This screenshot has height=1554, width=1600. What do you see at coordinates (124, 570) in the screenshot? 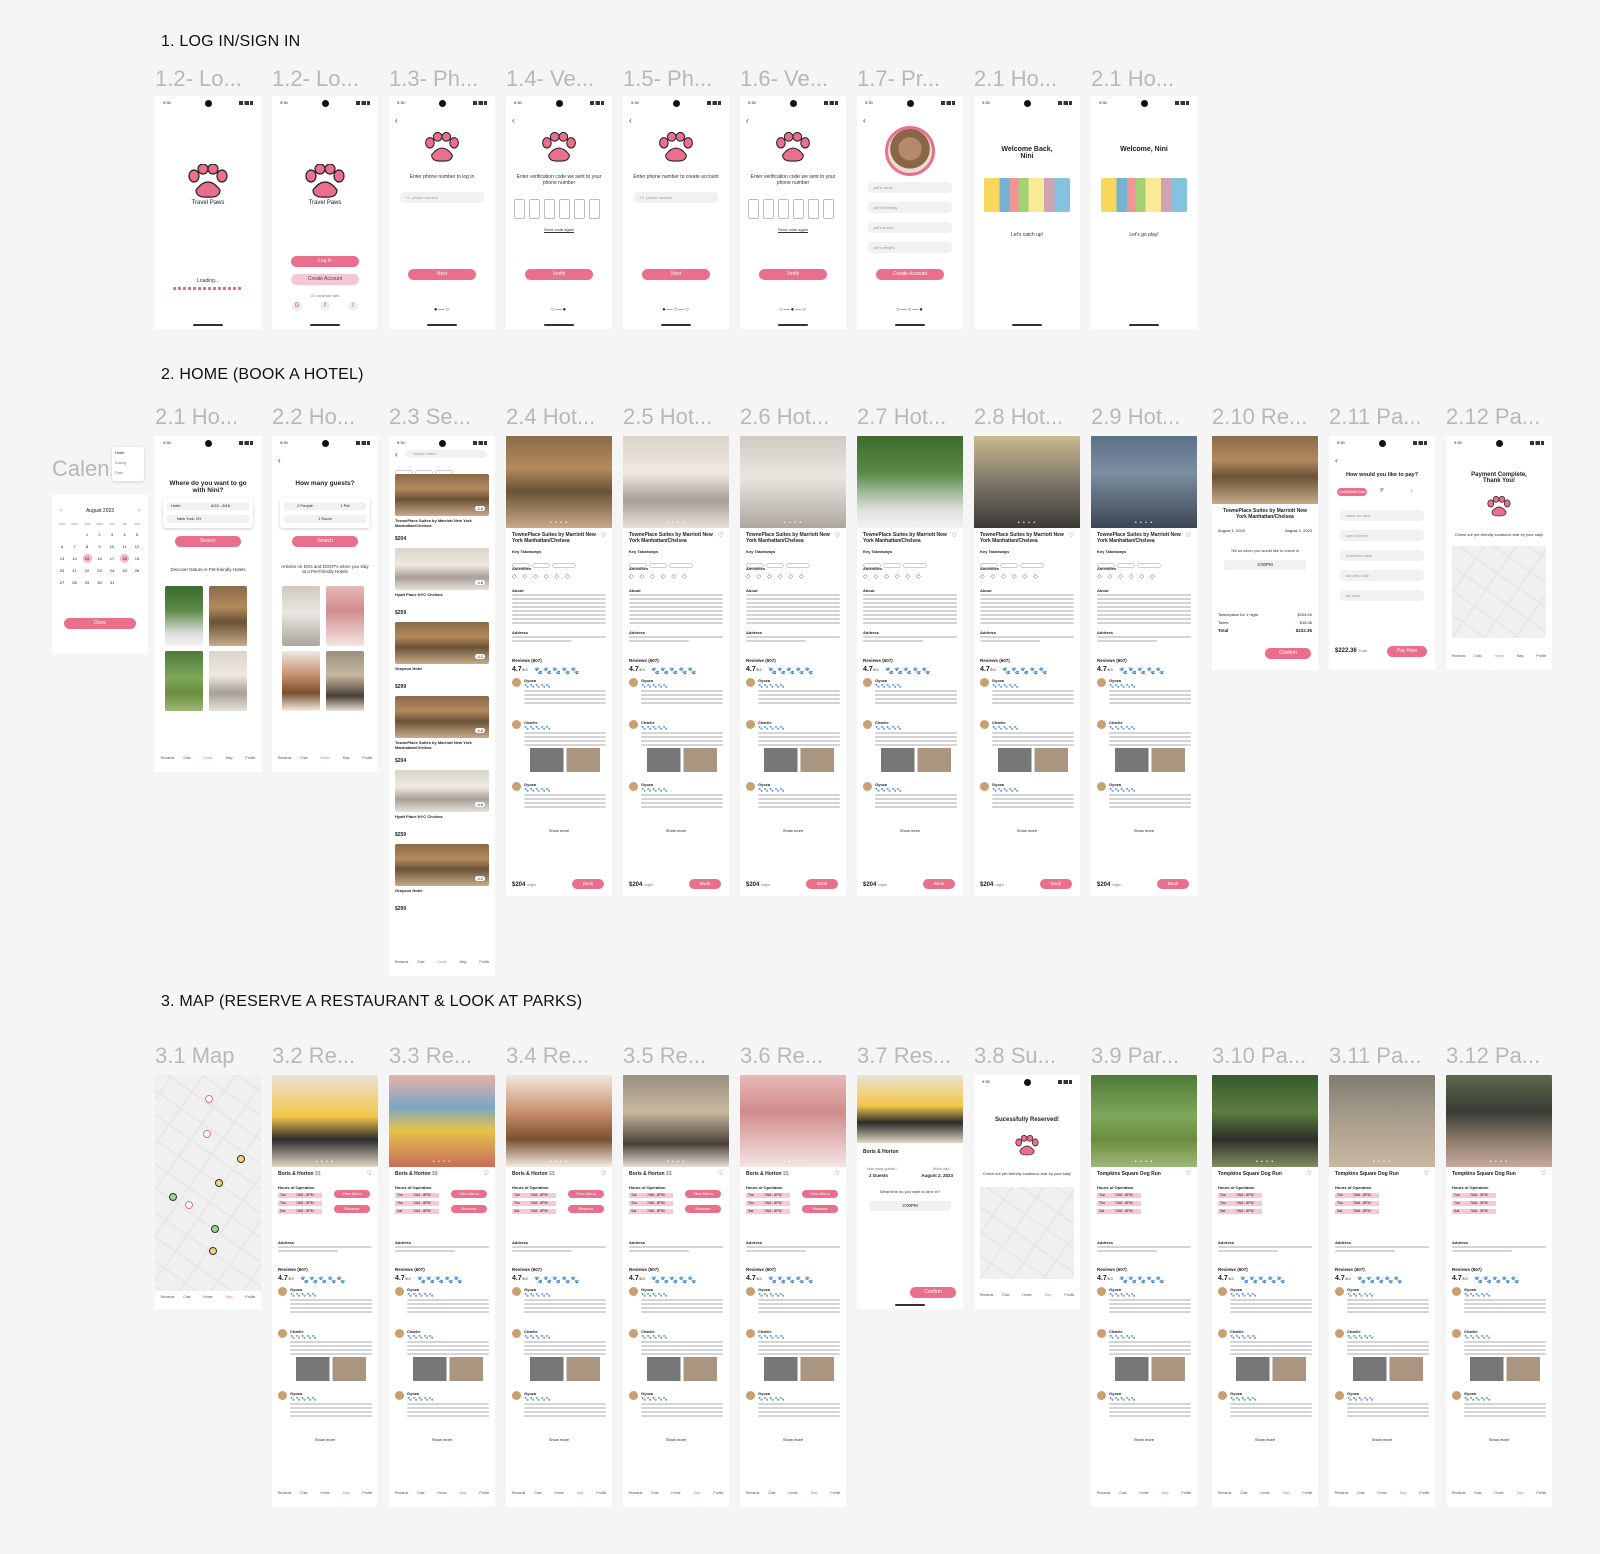
I see `calendar-day: 25` at bounding box center [124, 570].